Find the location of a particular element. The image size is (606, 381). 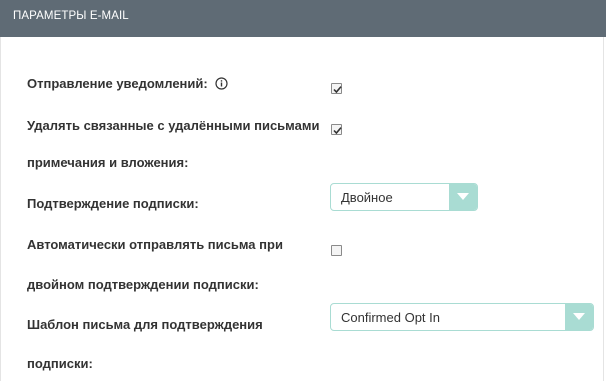

confirm-template-dropdown-button is located at coordinates (579, 317).